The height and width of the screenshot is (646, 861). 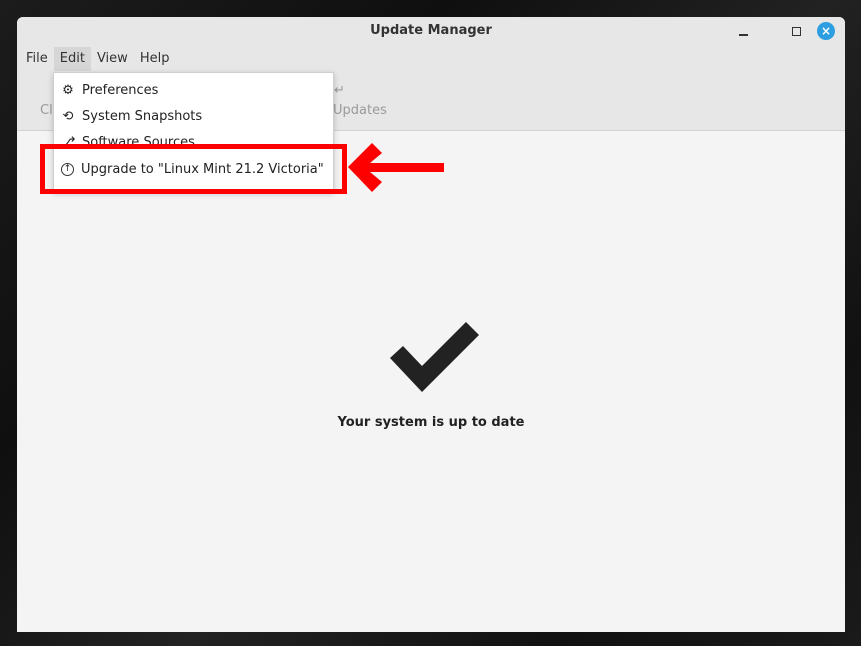 What do you see at coordinates (112, 59) in the screenshot?
I see `menu-view: View` at bounding box center [112, 59].